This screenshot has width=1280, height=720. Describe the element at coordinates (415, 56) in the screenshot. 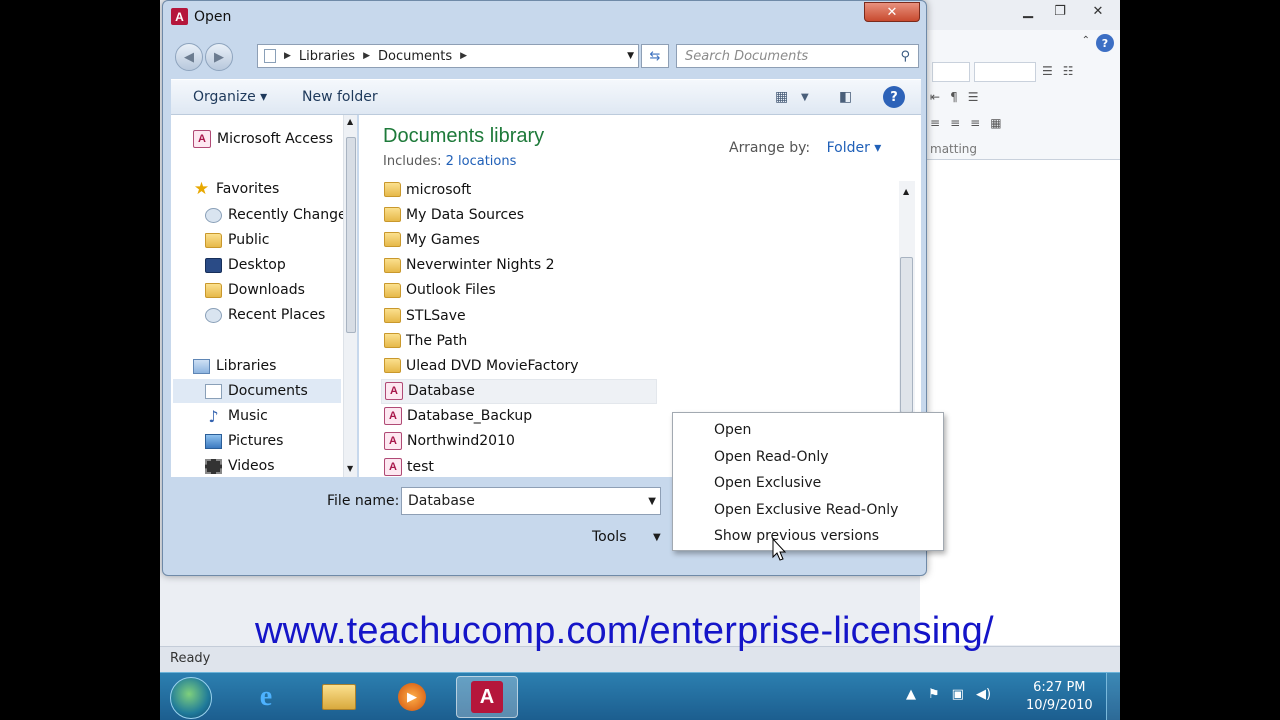

I see `breadcrumb-documents: Documents` at that location.